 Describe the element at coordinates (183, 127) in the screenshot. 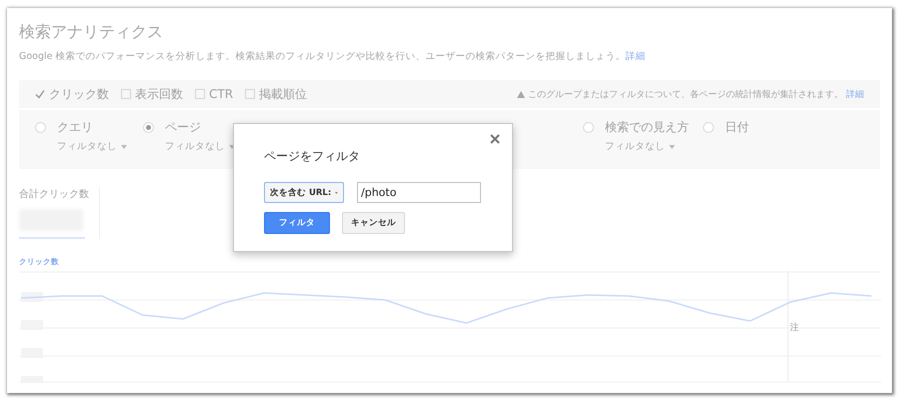

I see `dimension-label: ページ` at that location.